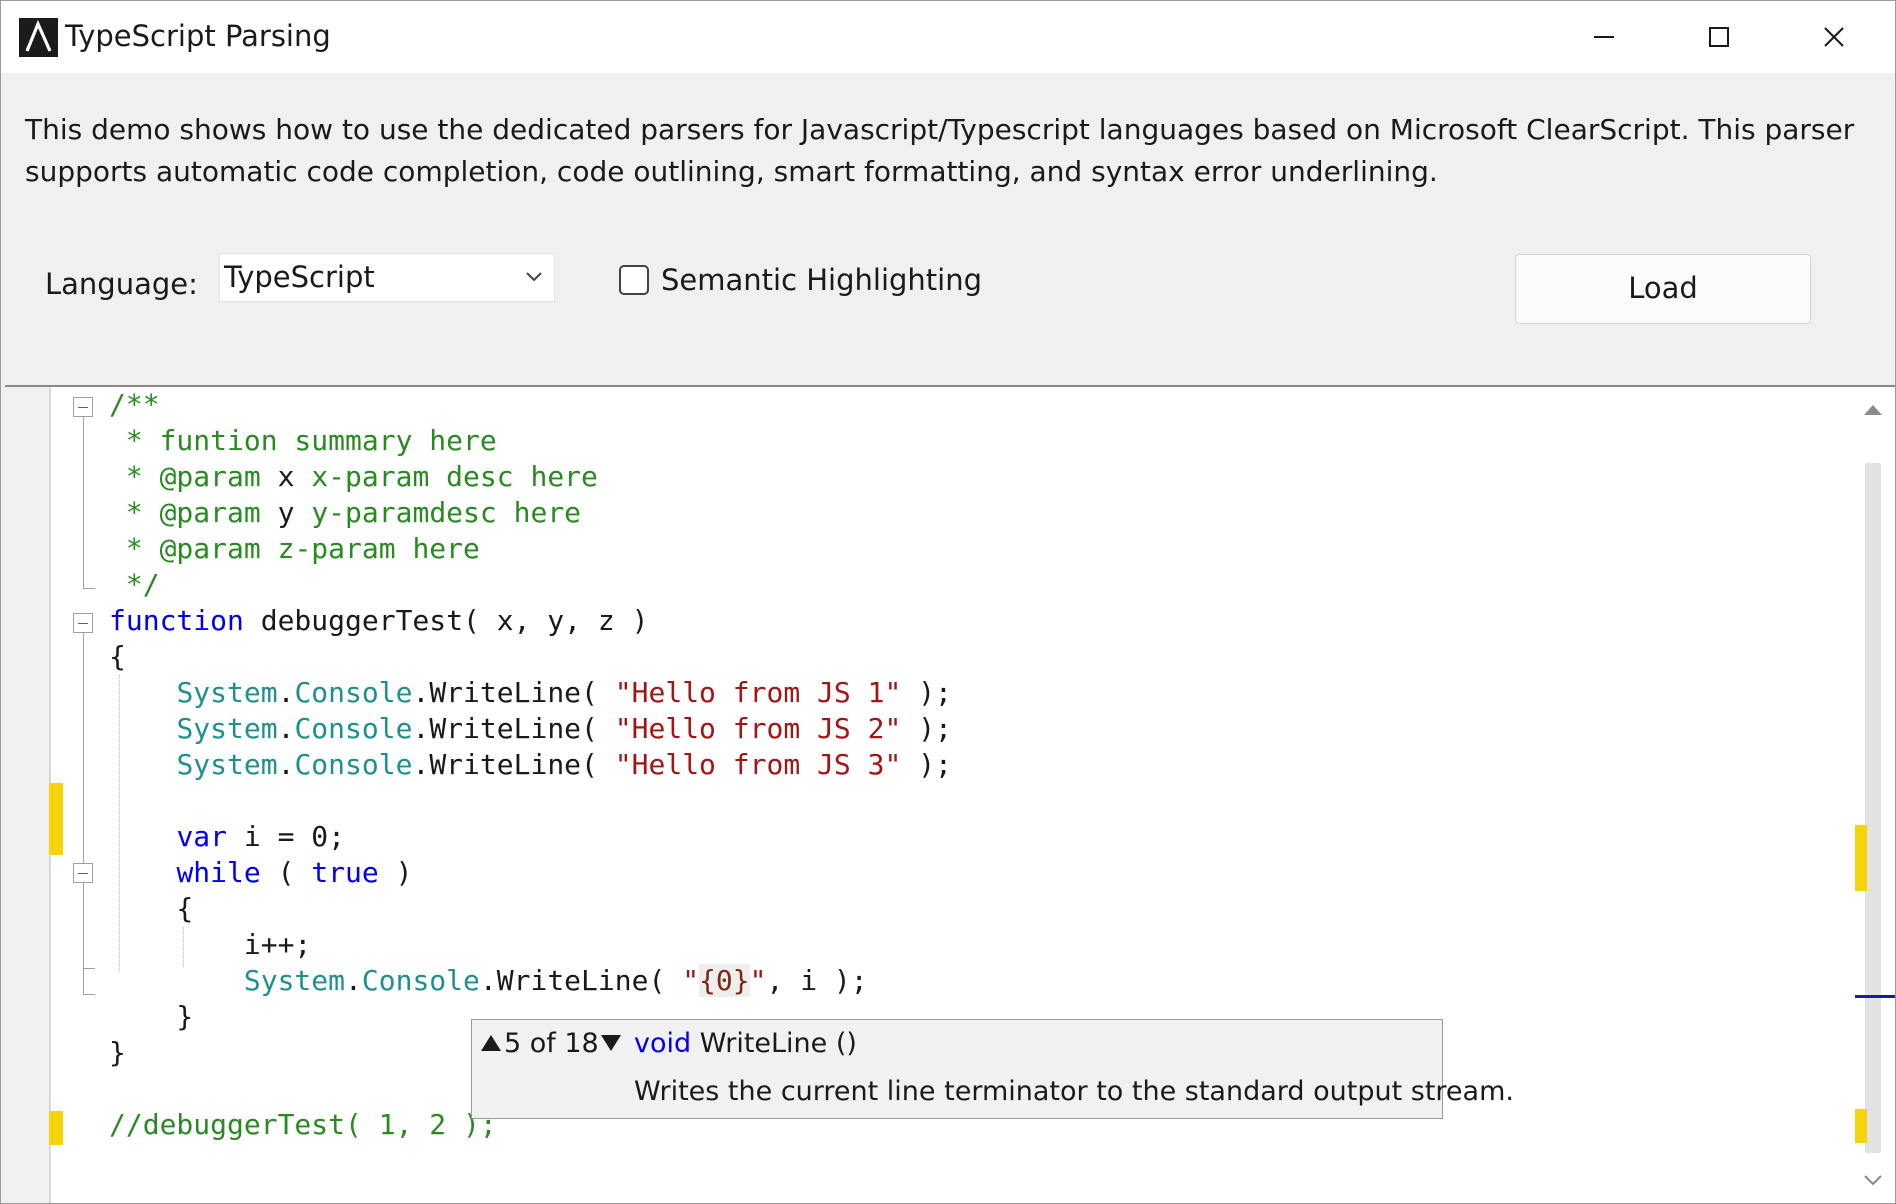 Image resolution: width=1896 pixels, height=1204 pixels. Describe the element at coordinates (176, 620) in the screenshot. I see `code-token: function` at that location.